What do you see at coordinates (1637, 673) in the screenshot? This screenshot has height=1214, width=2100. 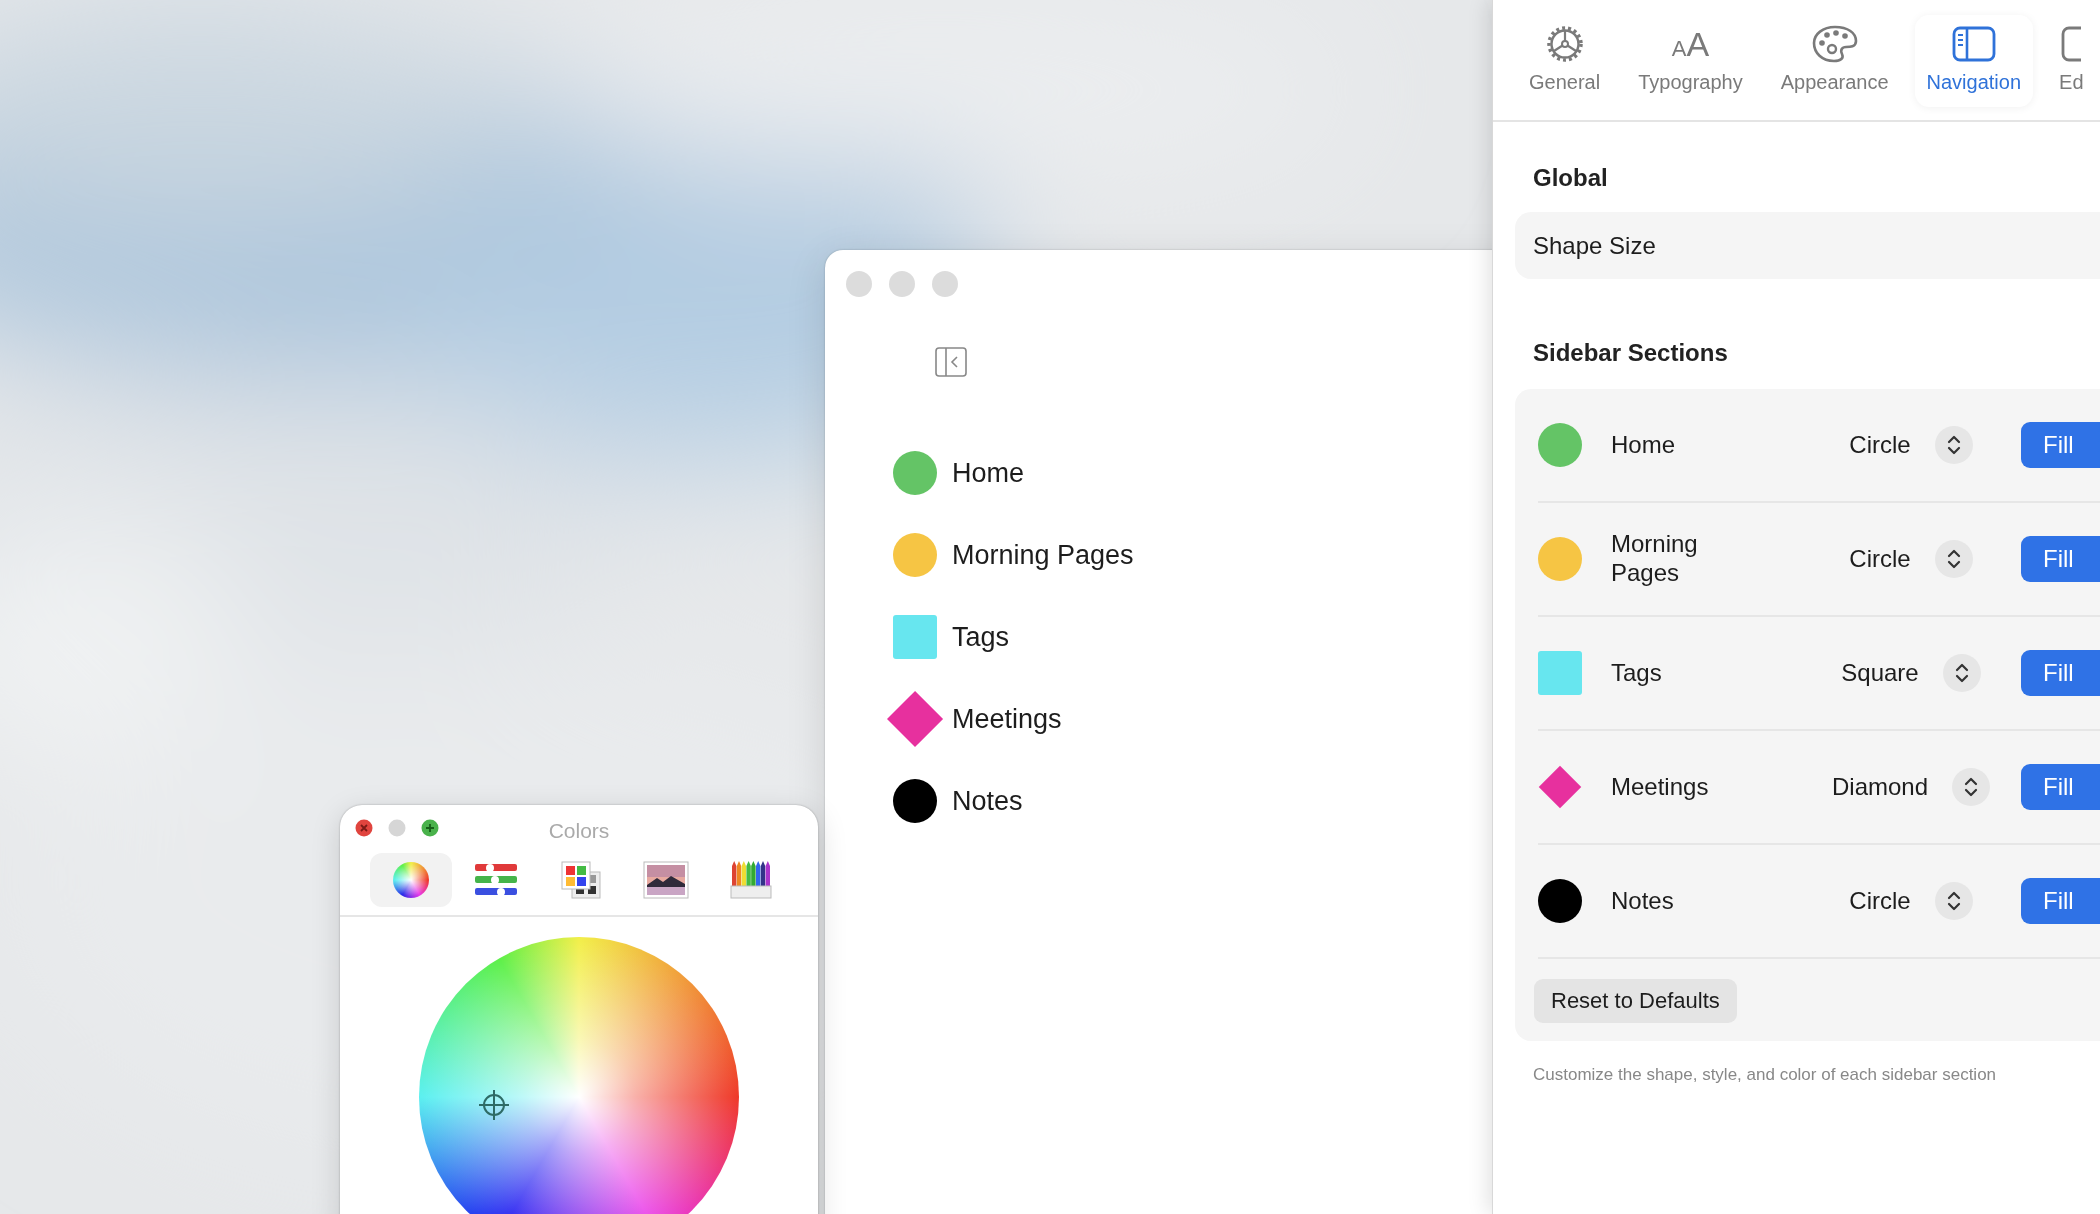 I see `section-name: Tags` at bounding box center [1637, 673].